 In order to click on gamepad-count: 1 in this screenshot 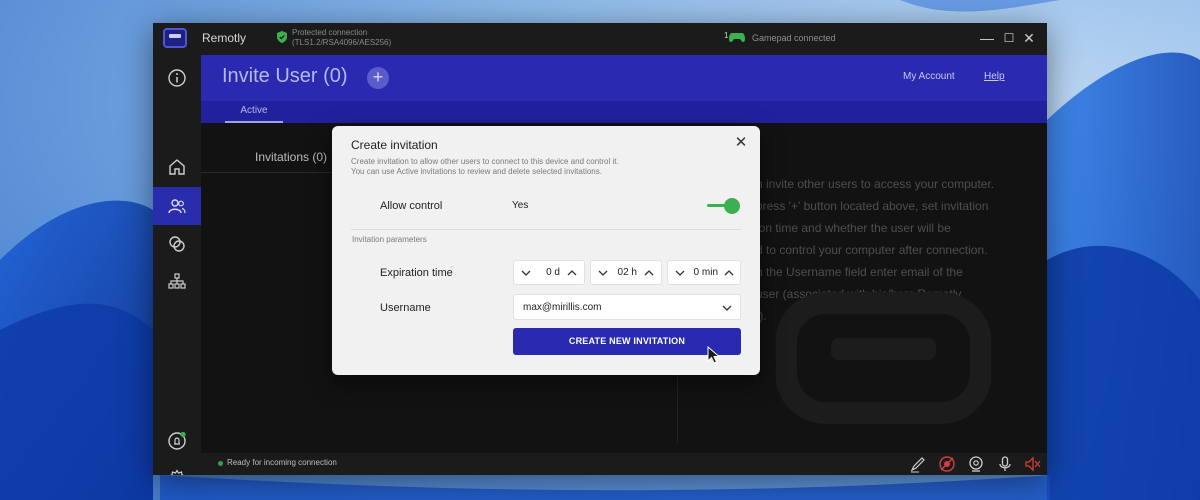, I will do `click(726, 35)`.